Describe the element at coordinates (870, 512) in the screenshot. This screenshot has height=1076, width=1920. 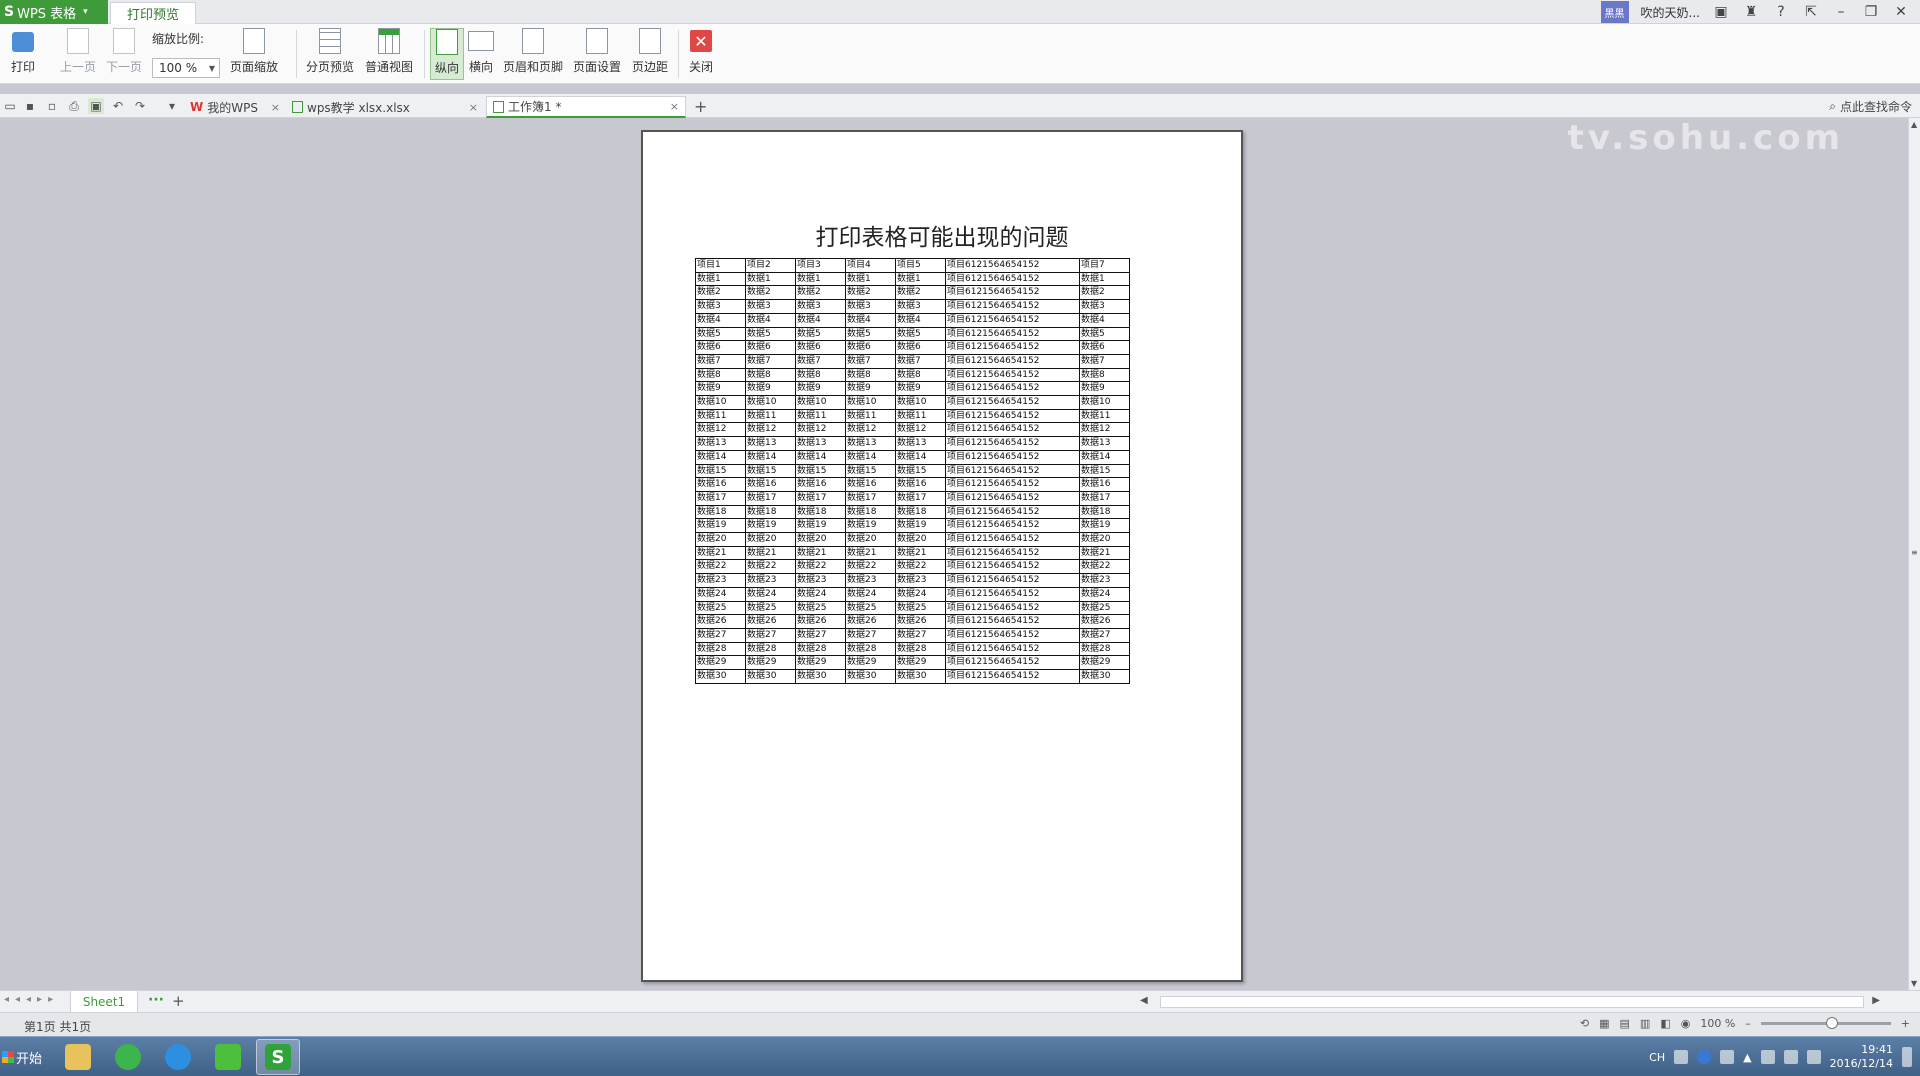
I see `table-cell: 数据18` at that location.